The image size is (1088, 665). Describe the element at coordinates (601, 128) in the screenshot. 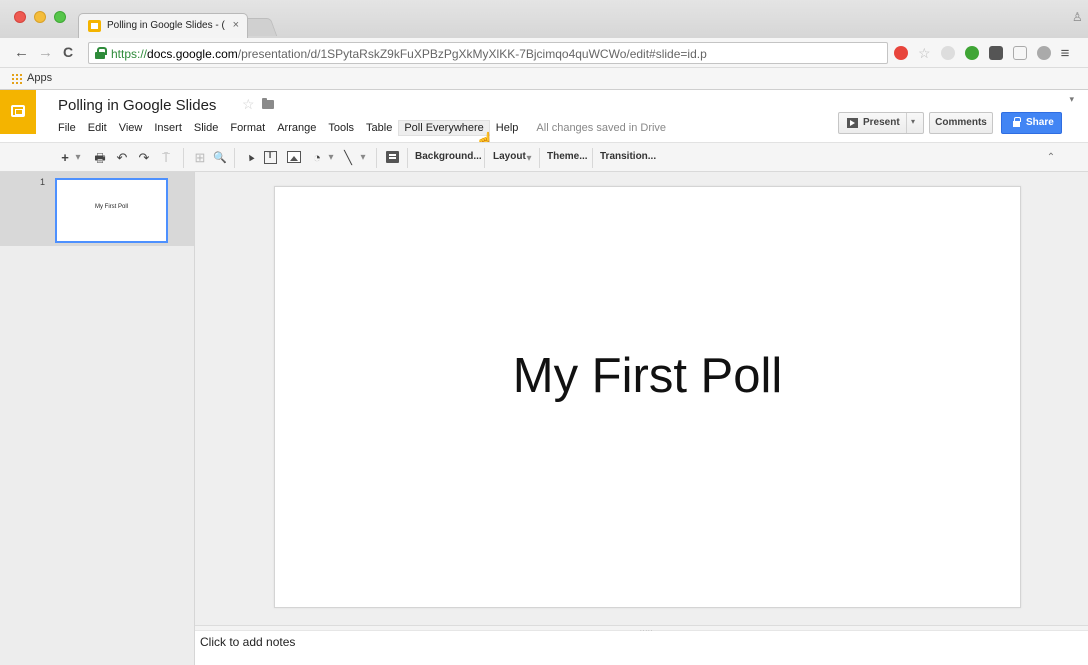

I see `save-status: All changes saved in Drive` at that location.